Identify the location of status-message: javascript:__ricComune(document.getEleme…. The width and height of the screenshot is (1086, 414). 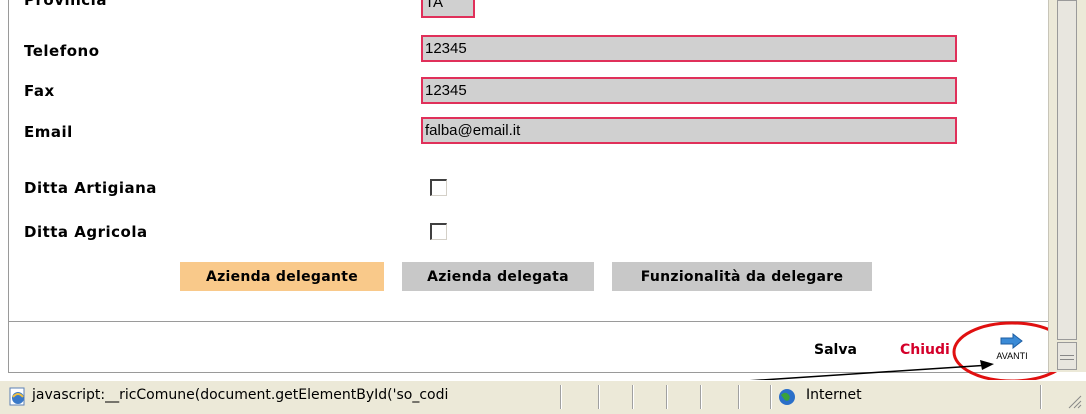
(240, 395).